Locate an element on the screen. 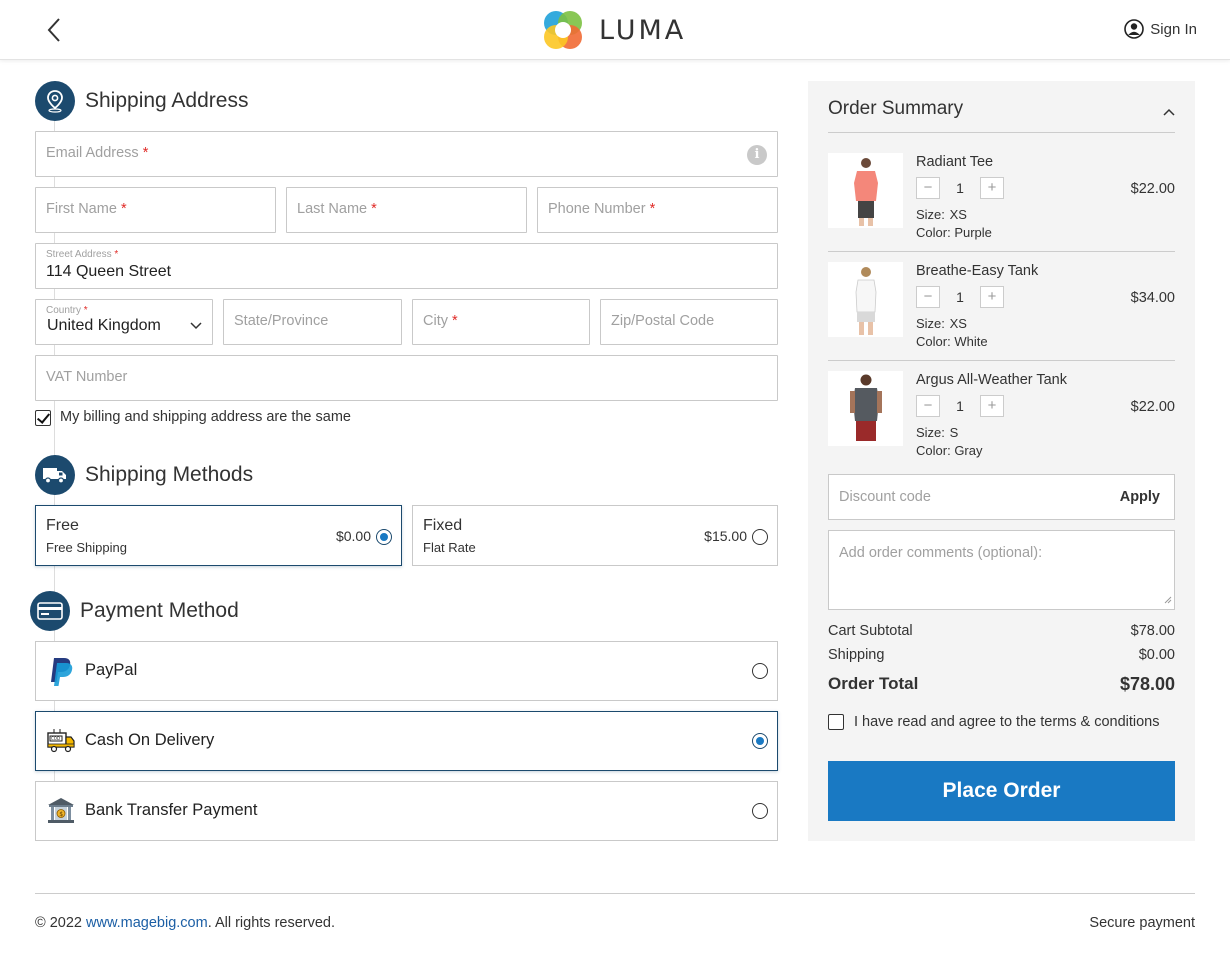  city-placeholder: City * is located at coordinates (440, 321).